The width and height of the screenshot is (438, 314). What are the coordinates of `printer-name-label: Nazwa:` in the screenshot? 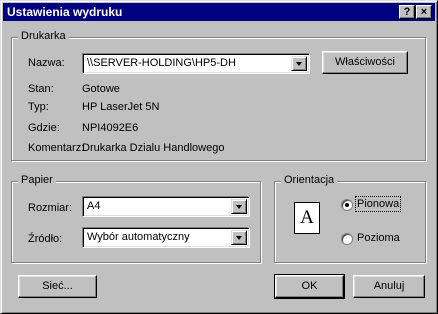 It's located at (46, 63).